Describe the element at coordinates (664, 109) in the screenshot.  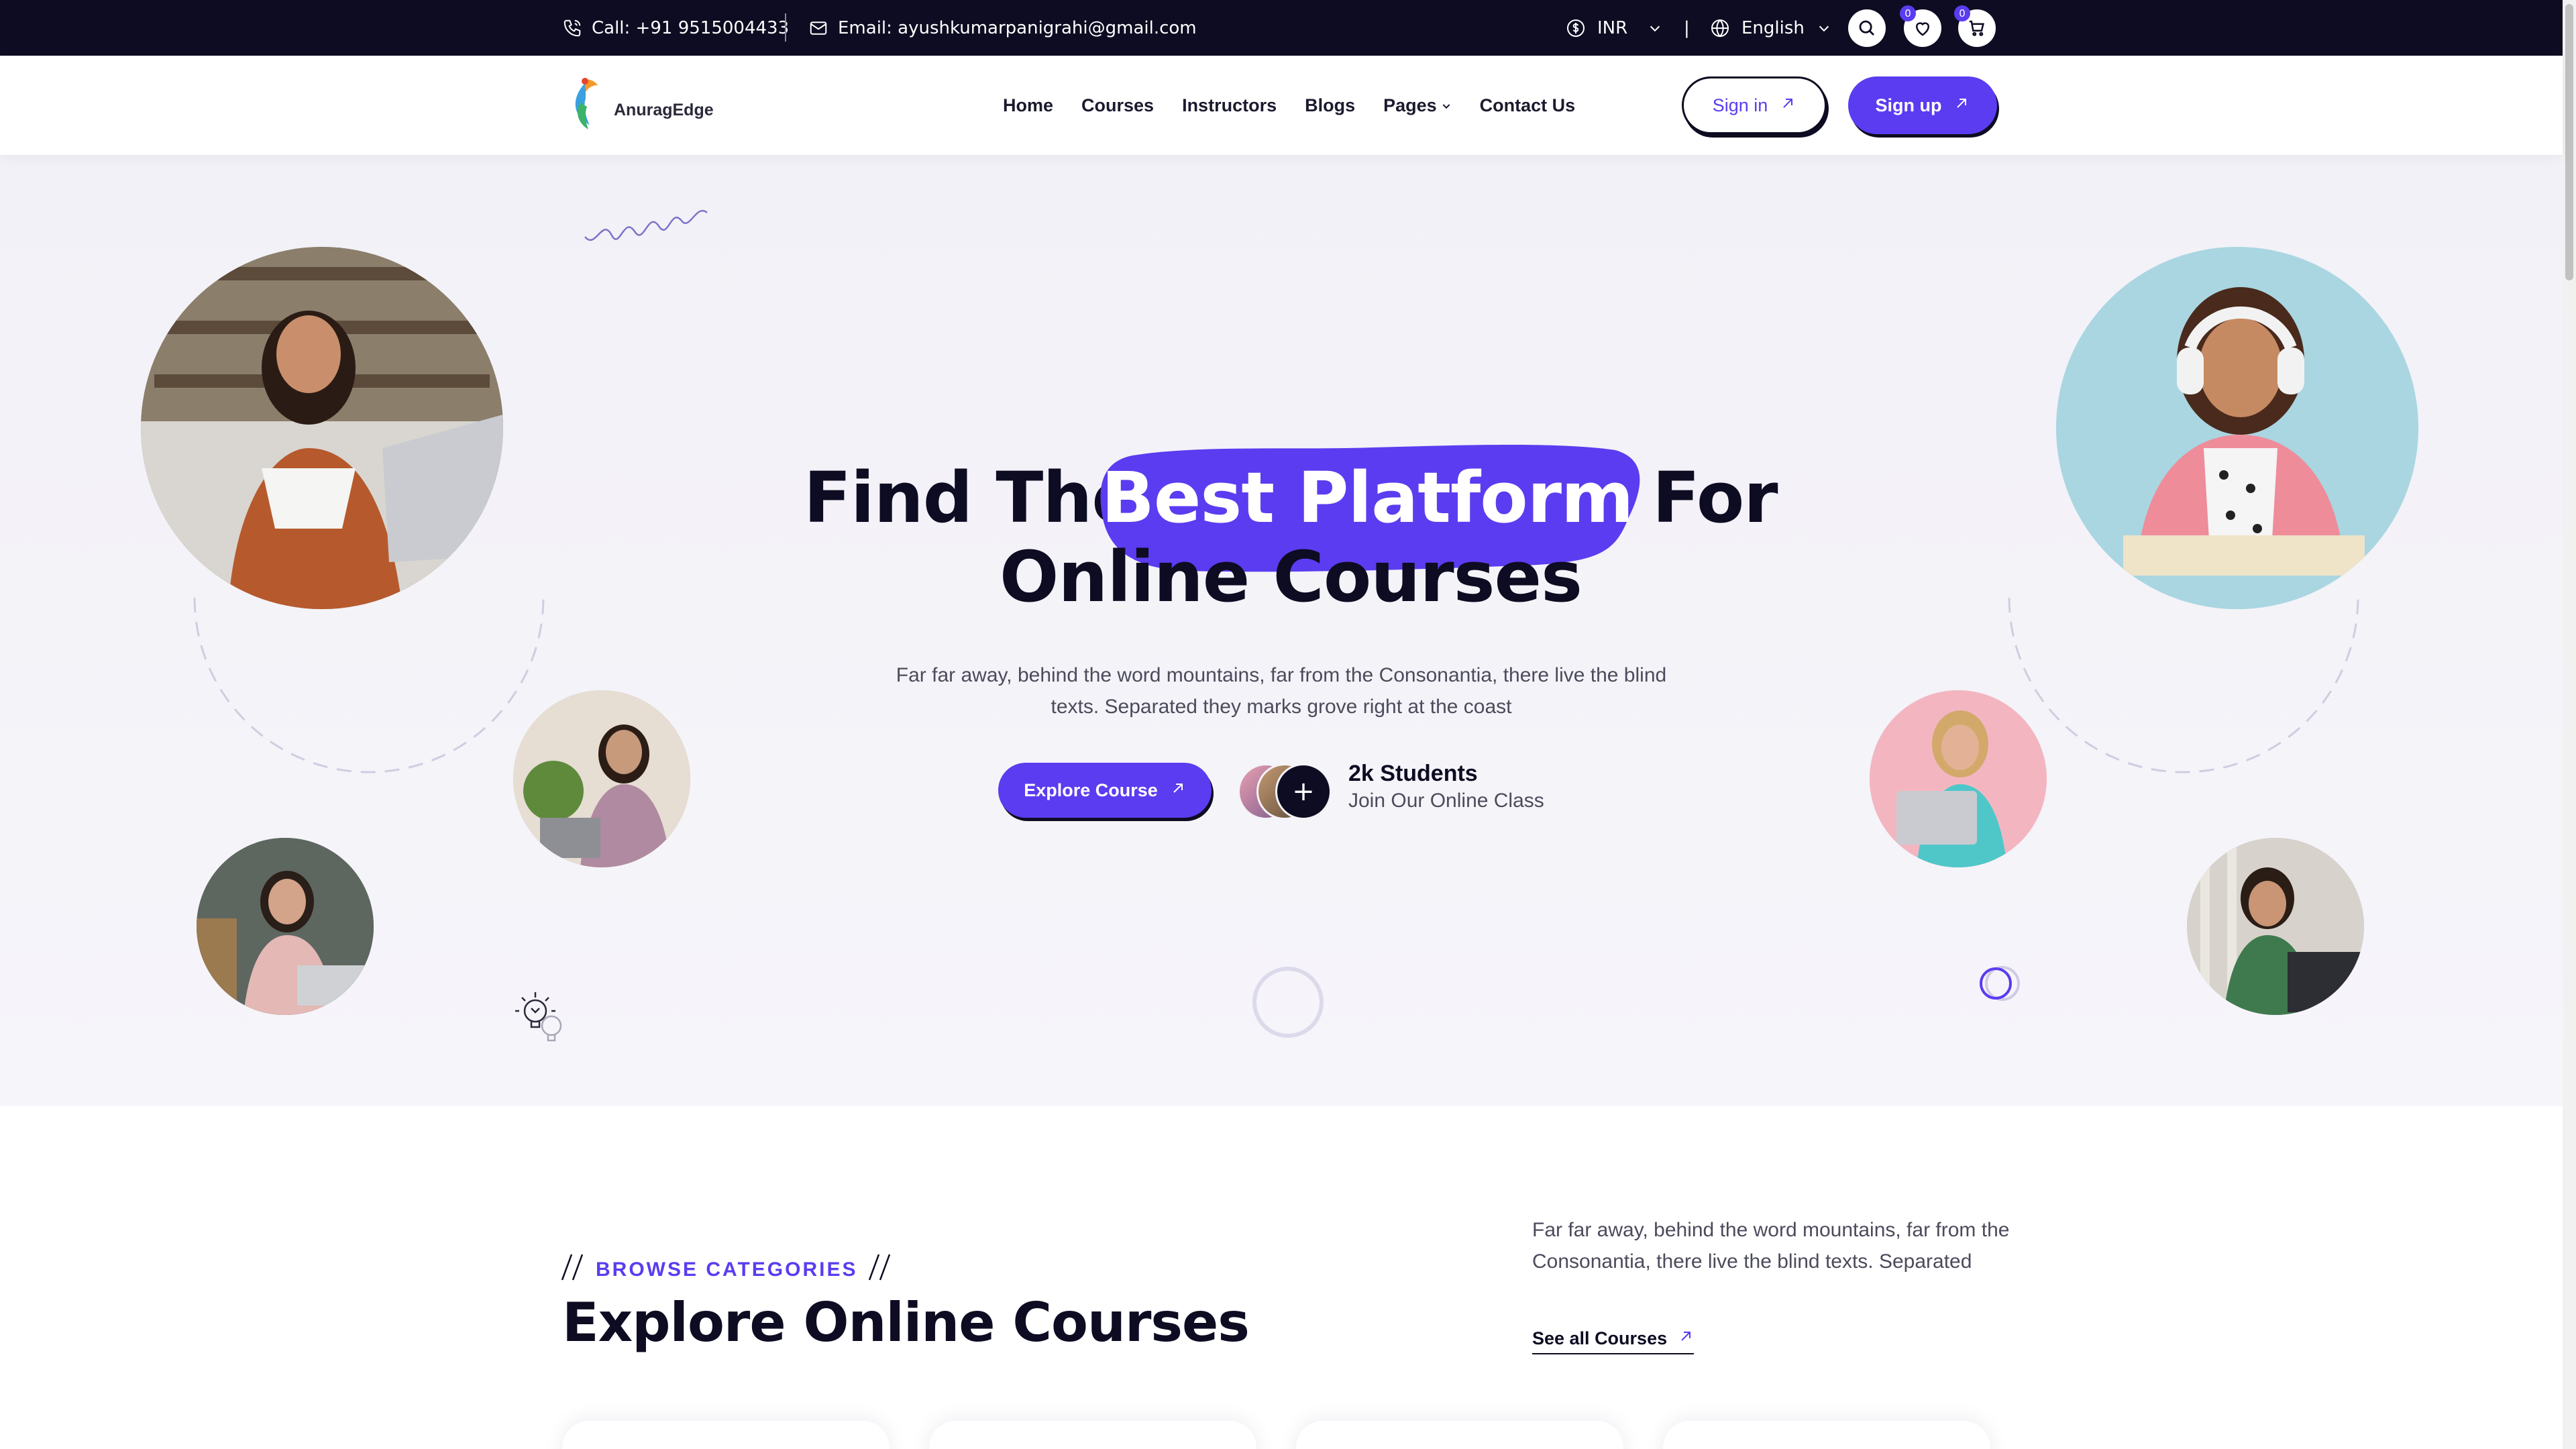
I see `logo-text: AnuragEdge` at that location.